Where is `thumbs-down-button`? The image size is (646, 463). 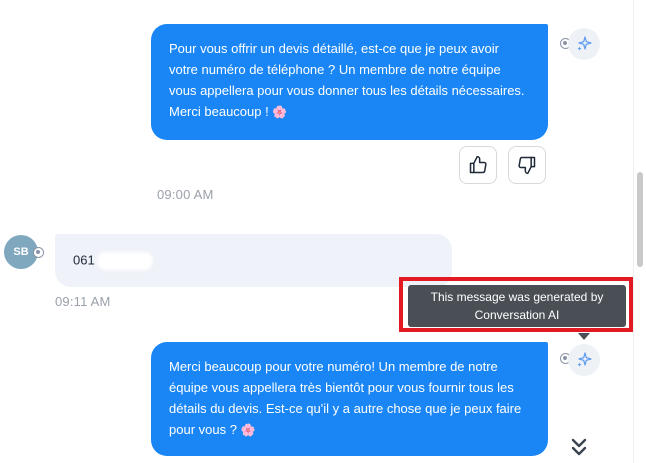 thumbs-down-button is located at coordinates (527, 165).